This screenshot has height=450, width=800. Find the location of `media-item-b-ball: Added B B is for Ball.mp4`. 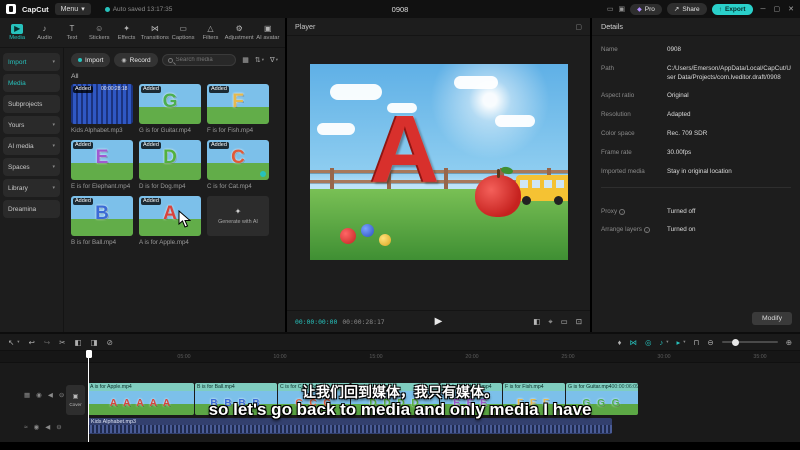

media-item-b-ball: Added B B is for Ball.mp4 is located at coordinates (102, 221).